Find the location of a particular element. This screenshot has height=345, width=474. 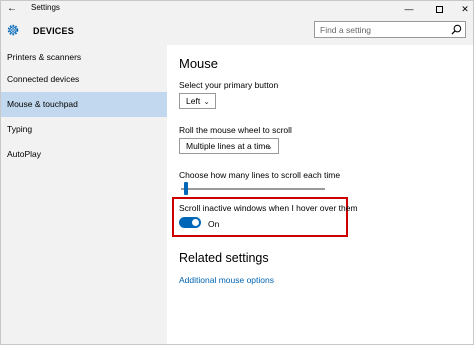

minimize-icon: — is located at coordinates (409, 9).